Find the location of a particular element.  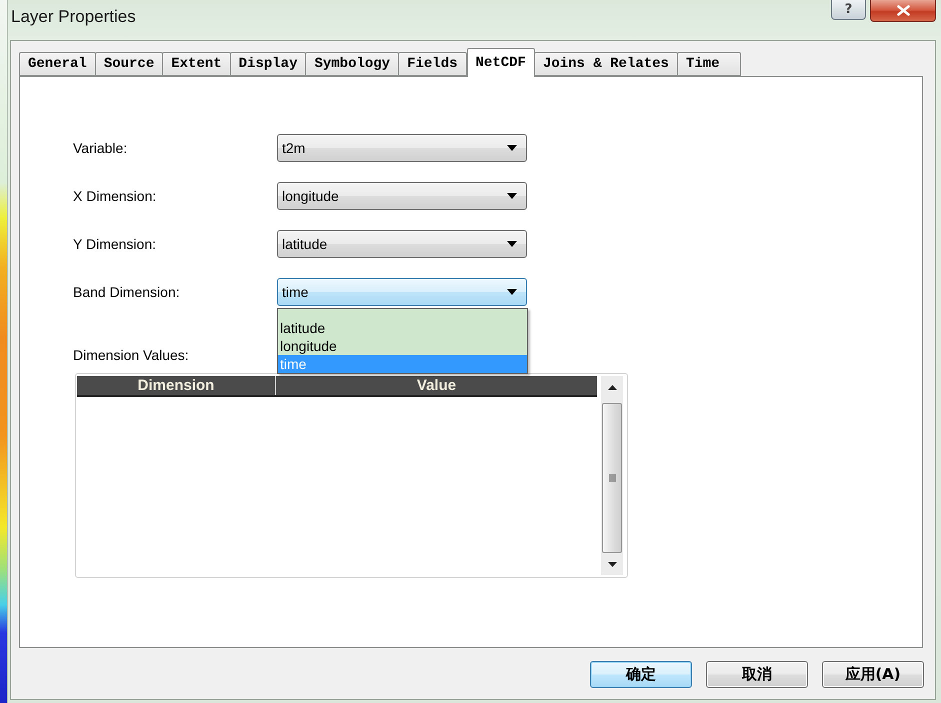

tab: Symbology is located at coordinates (352, 64).